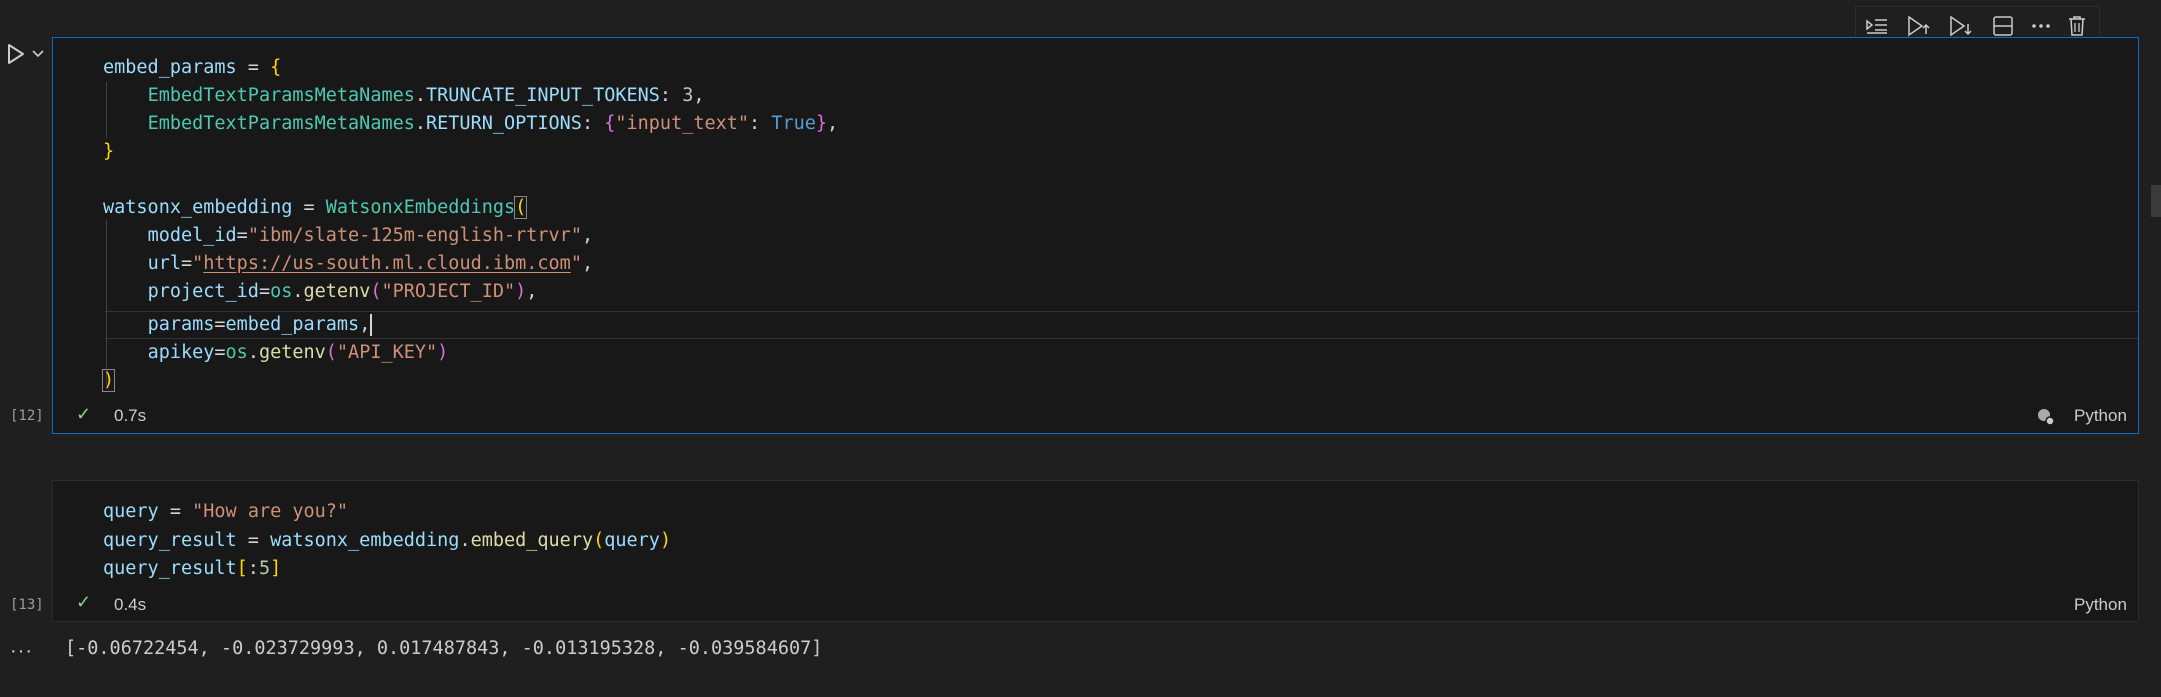 The image size is (2161, 697). What do you see at coordinates (192, 68) in the screenshot?
I see `code-line: embed_params = {` at bounding box center [192, 68].